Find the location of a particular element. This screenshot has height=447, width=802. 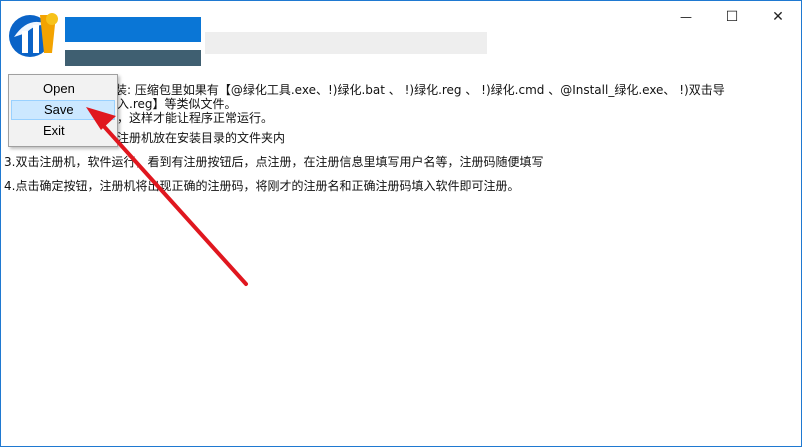

maximize-icon: ☐ is located at coordinates (732, 17).